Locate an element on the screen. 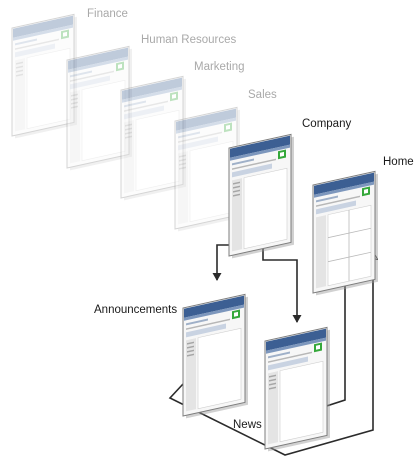  label-finance: Finance is located at coordinates (107, 14).